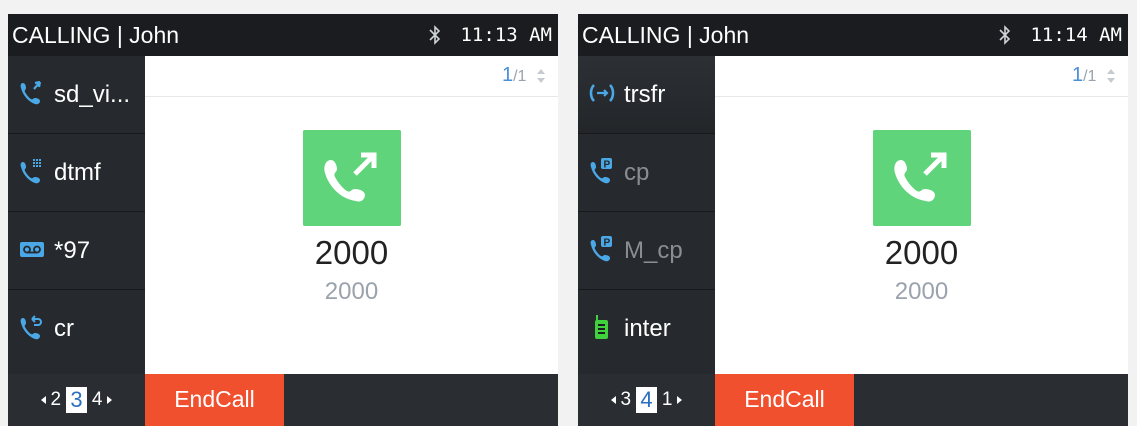  Describe the element at coordinates (506, 35) in the screenshot. I see `clock: 11:13 AM` at that location.